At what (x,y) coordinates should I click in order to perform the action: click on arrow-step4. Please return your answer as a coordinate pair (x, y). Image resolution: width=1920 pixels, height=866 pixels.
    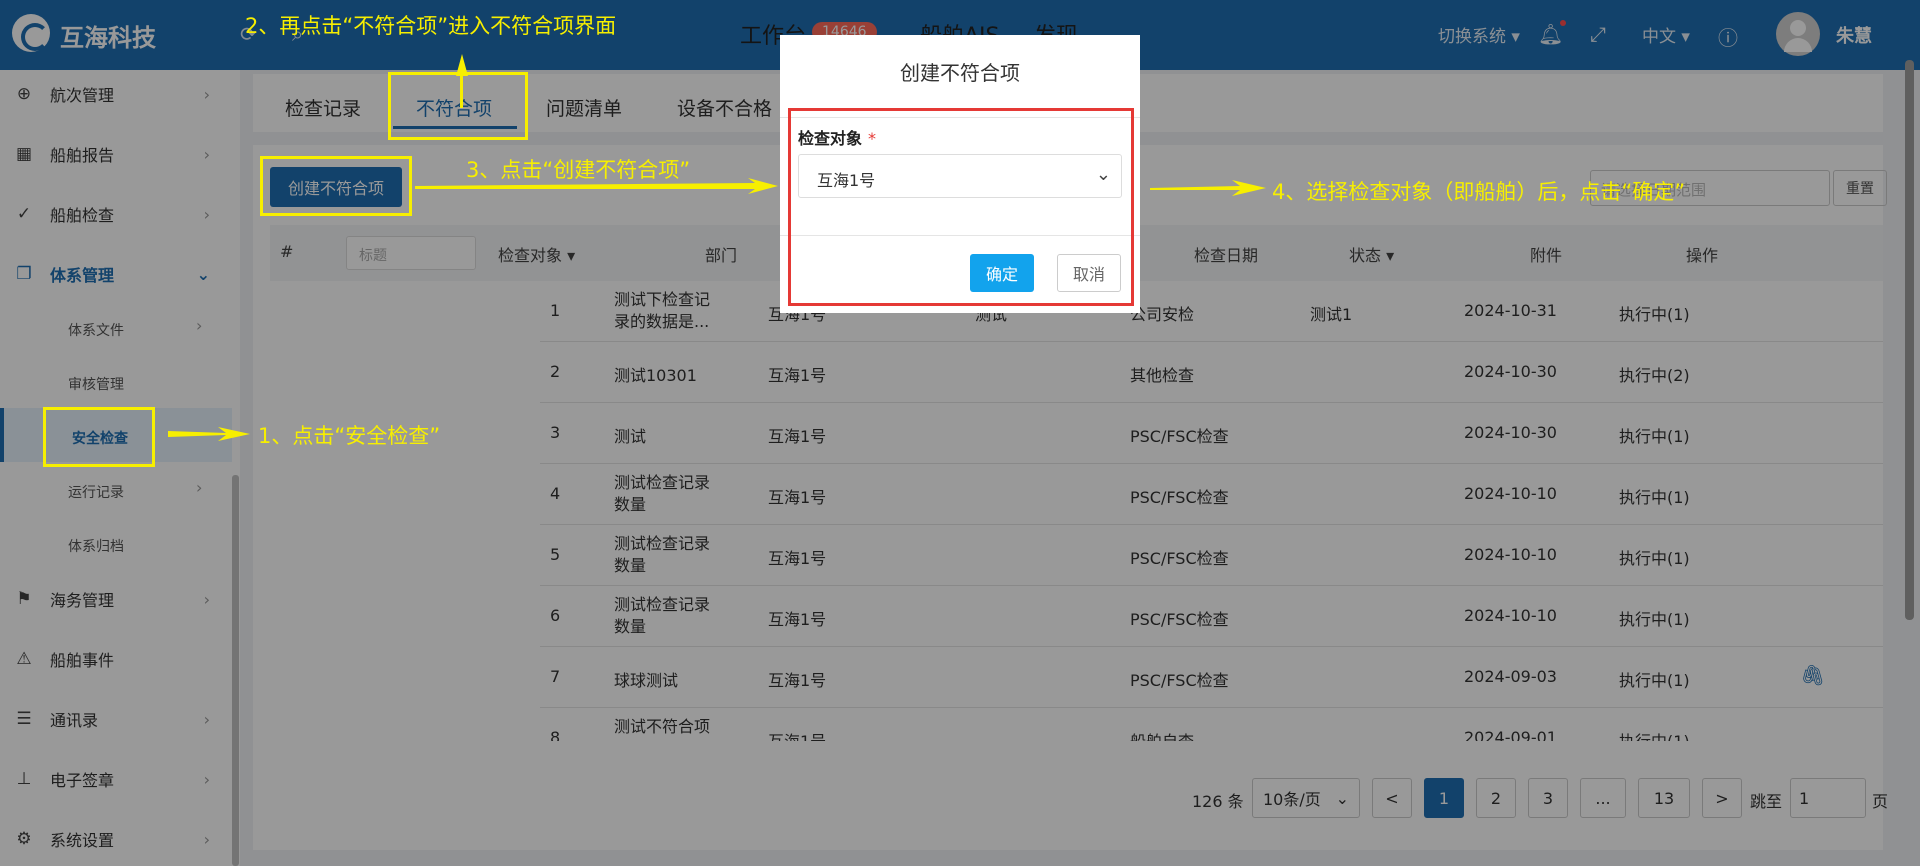
    Looking at the image, I should click on (1208, 188).